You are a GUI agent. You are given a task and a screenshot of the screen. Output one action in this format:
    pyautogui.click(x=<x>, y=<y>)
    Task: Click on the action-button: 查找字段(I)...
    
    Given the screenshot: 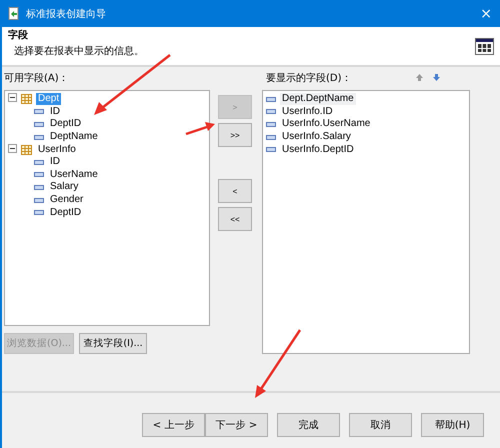 What is the action you would take?
    pyautogui.click(x=113, y=343)
    